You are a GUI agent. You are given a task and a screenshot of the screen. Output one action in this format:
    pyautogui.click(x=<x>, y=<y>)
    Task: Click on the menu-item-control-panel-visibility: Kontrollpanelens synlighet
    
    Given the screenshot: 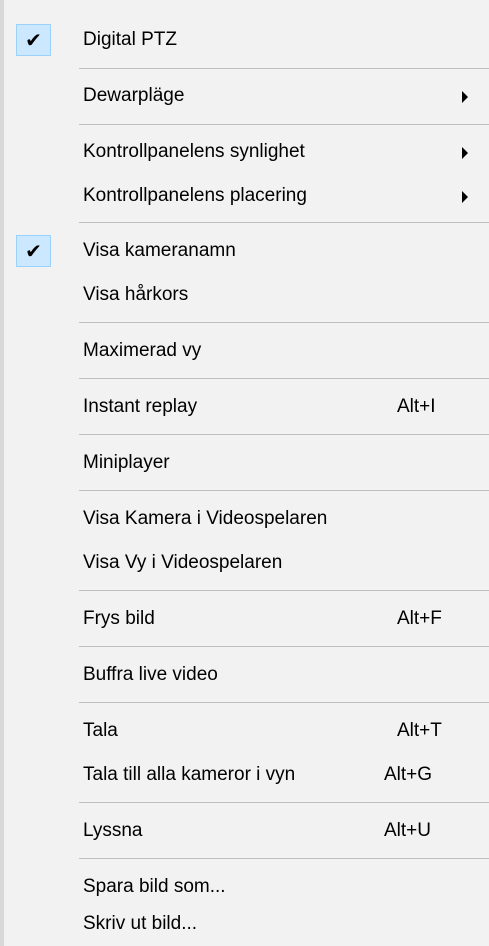 What is the action you would take?
    pyautogui.click(x=246, y=152)
    